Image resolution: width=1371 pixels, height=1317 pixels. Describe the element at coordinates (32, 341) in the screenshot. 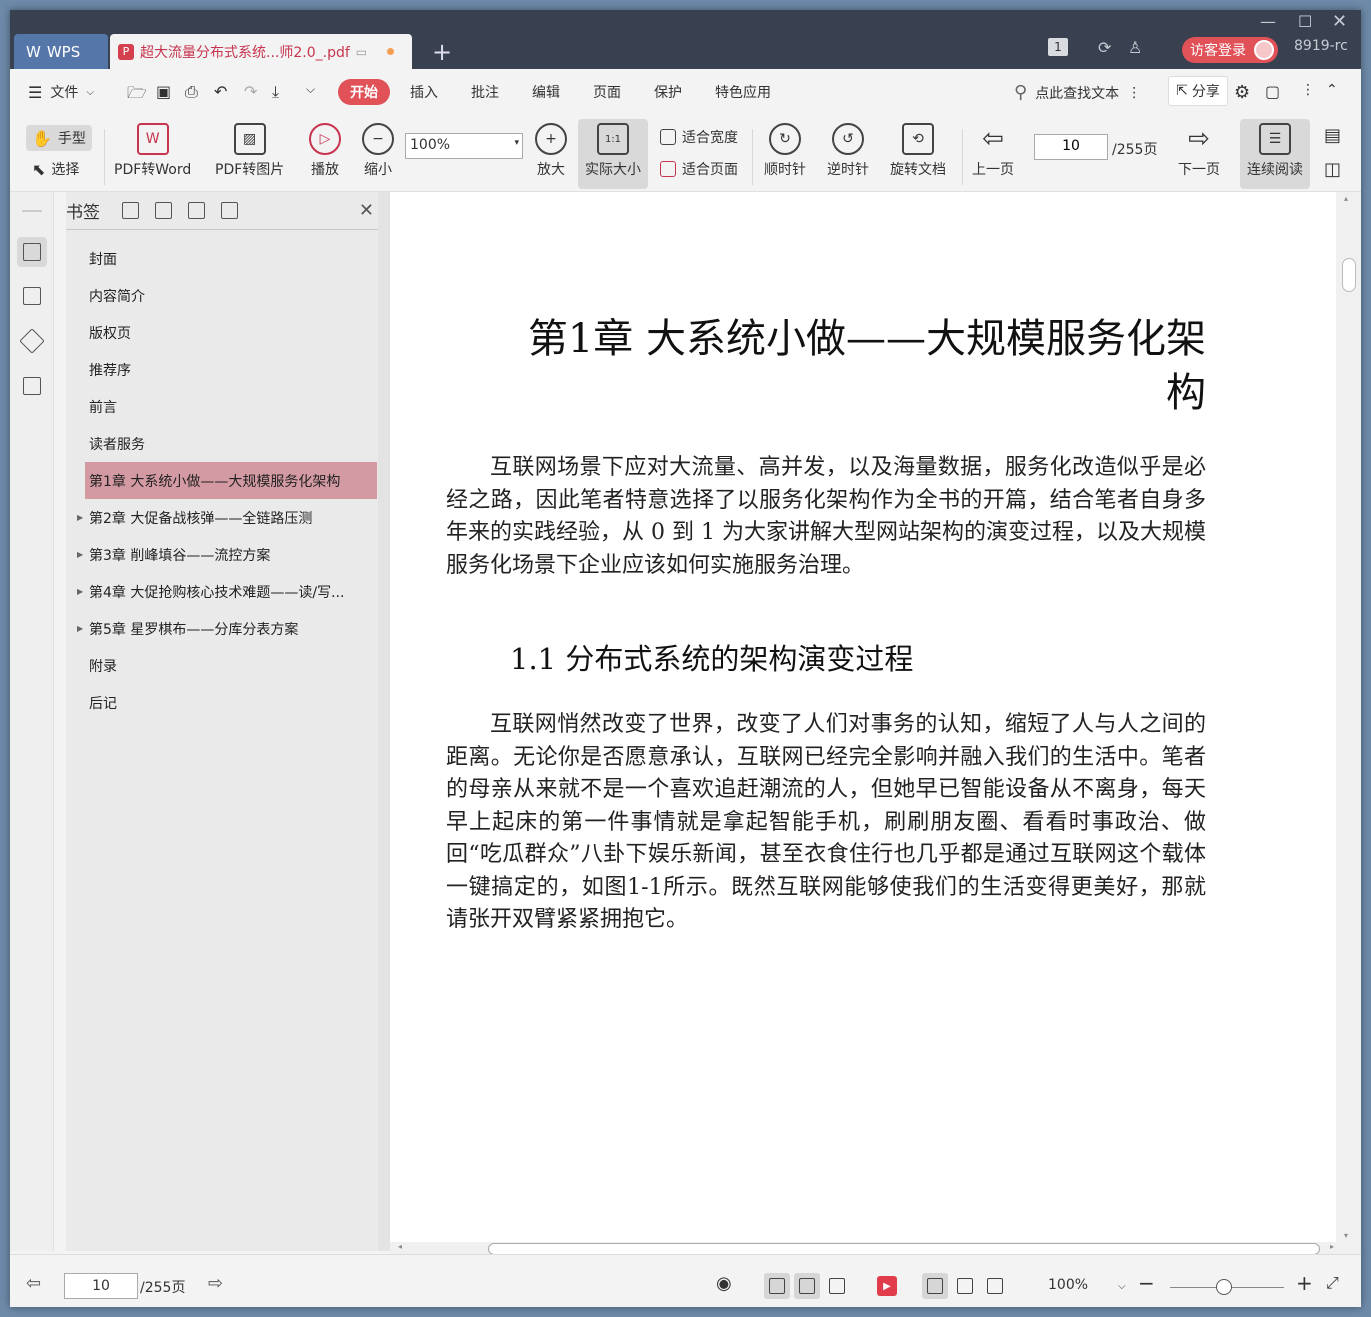

I see `annotation-panel-button` at that location.